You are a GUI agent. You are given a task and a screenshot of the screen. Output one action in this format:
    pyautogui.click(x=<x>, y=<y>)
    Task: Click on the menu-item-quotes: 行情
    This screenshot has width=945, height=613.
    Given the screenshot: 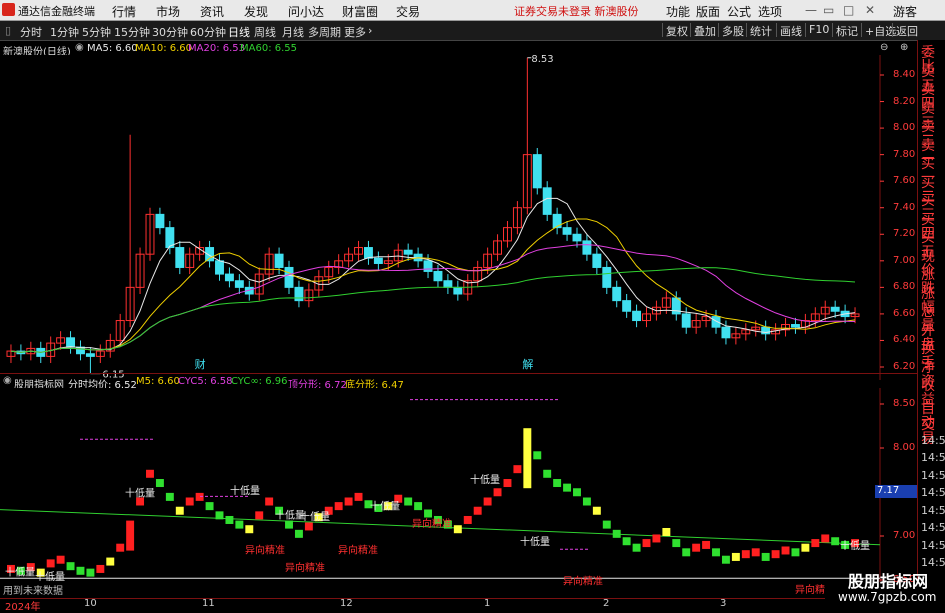 What is the action you would take?
    pyautogui.click(x=124, y=11)
    